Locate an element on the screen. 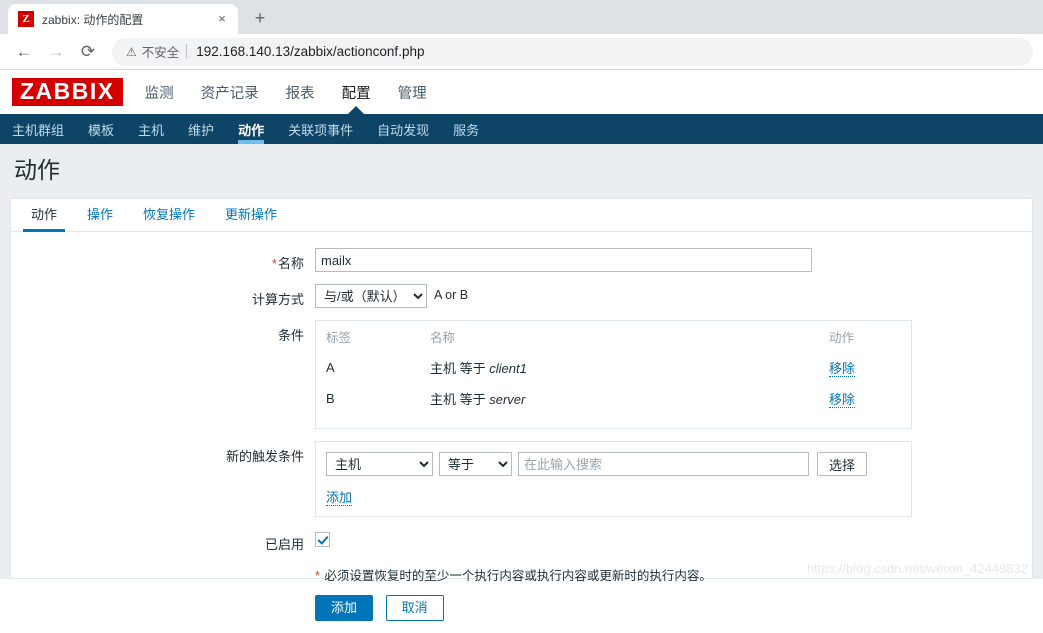 The width and height of the screenshot is (1043, 633). page-title: 动作 is located at coordinates (37, 170).